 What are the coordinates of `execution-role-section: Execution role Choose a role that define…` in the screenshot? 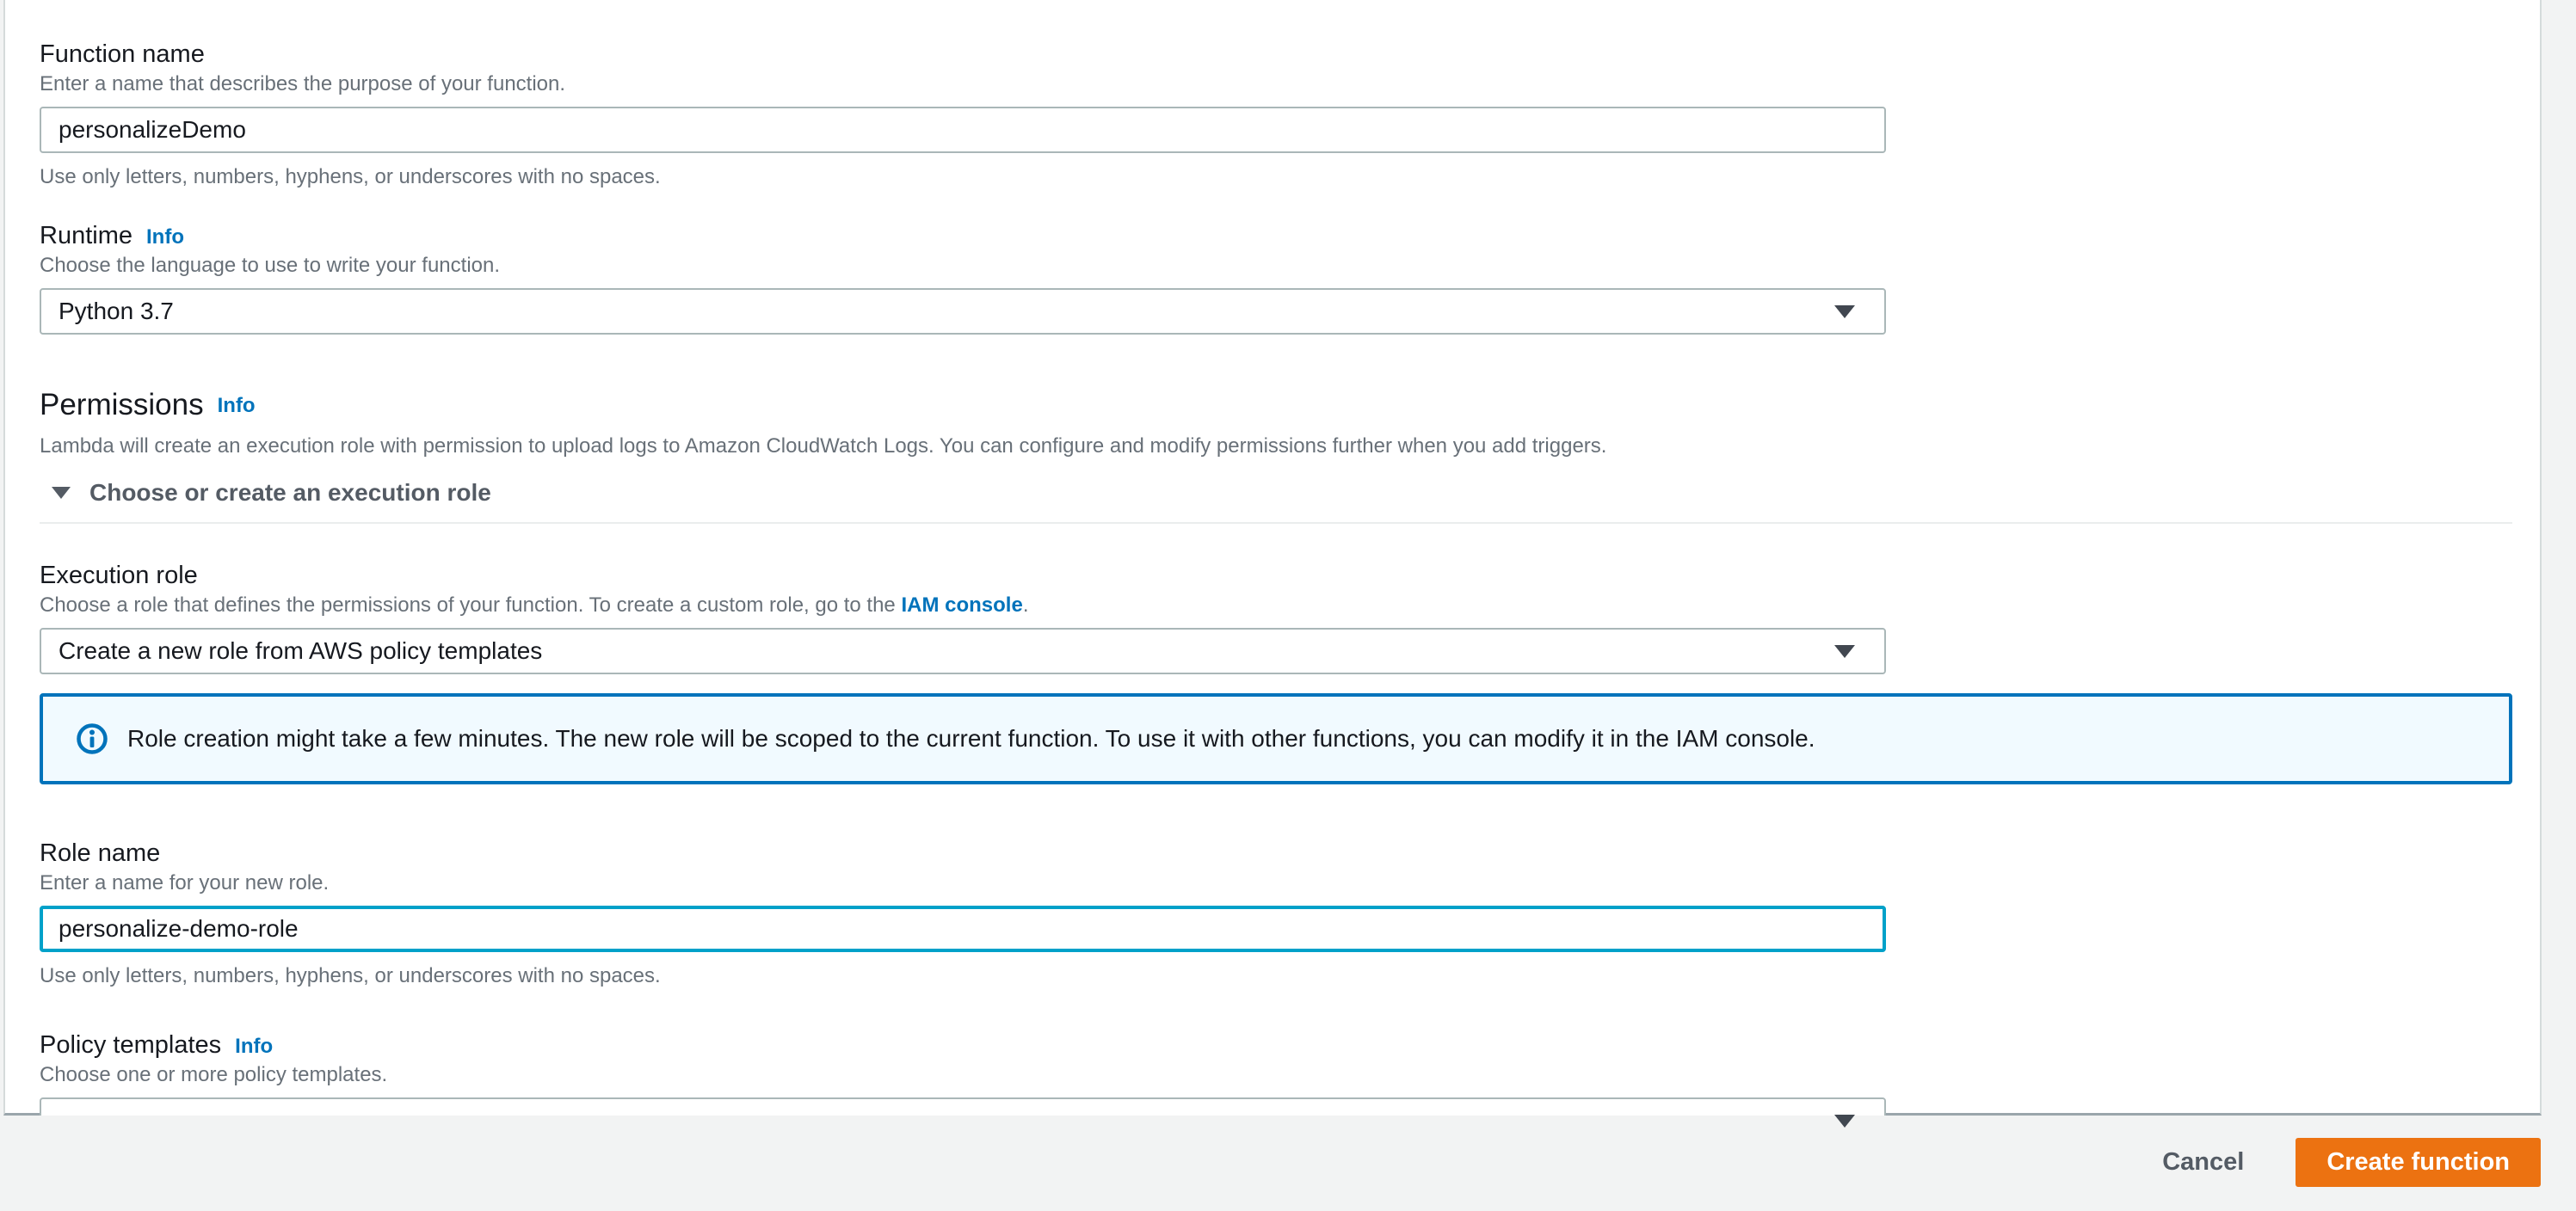 It's located at (1290, 618).